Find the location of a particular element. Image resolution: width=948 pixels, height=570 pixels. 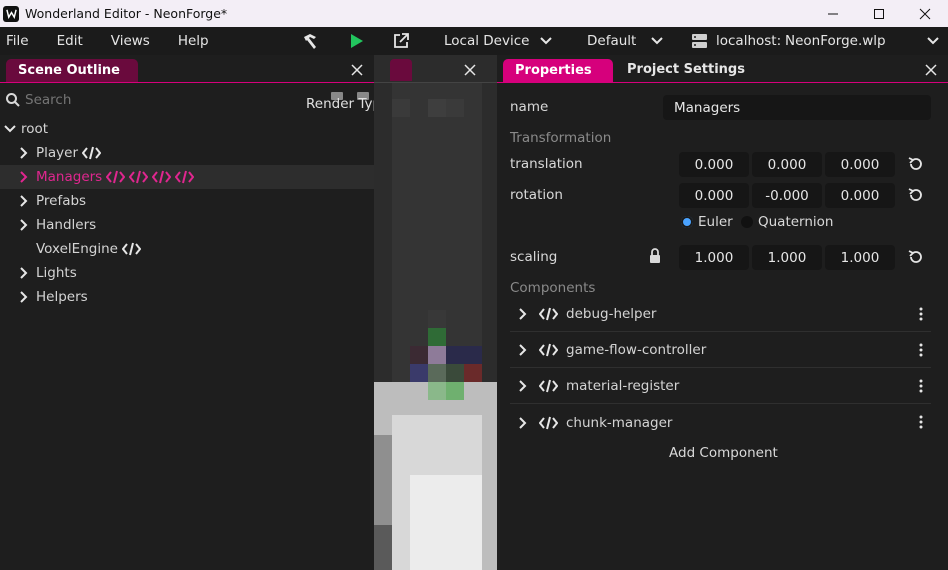

scaling-y-value: 1.000 is located at coordinates (787, 257).